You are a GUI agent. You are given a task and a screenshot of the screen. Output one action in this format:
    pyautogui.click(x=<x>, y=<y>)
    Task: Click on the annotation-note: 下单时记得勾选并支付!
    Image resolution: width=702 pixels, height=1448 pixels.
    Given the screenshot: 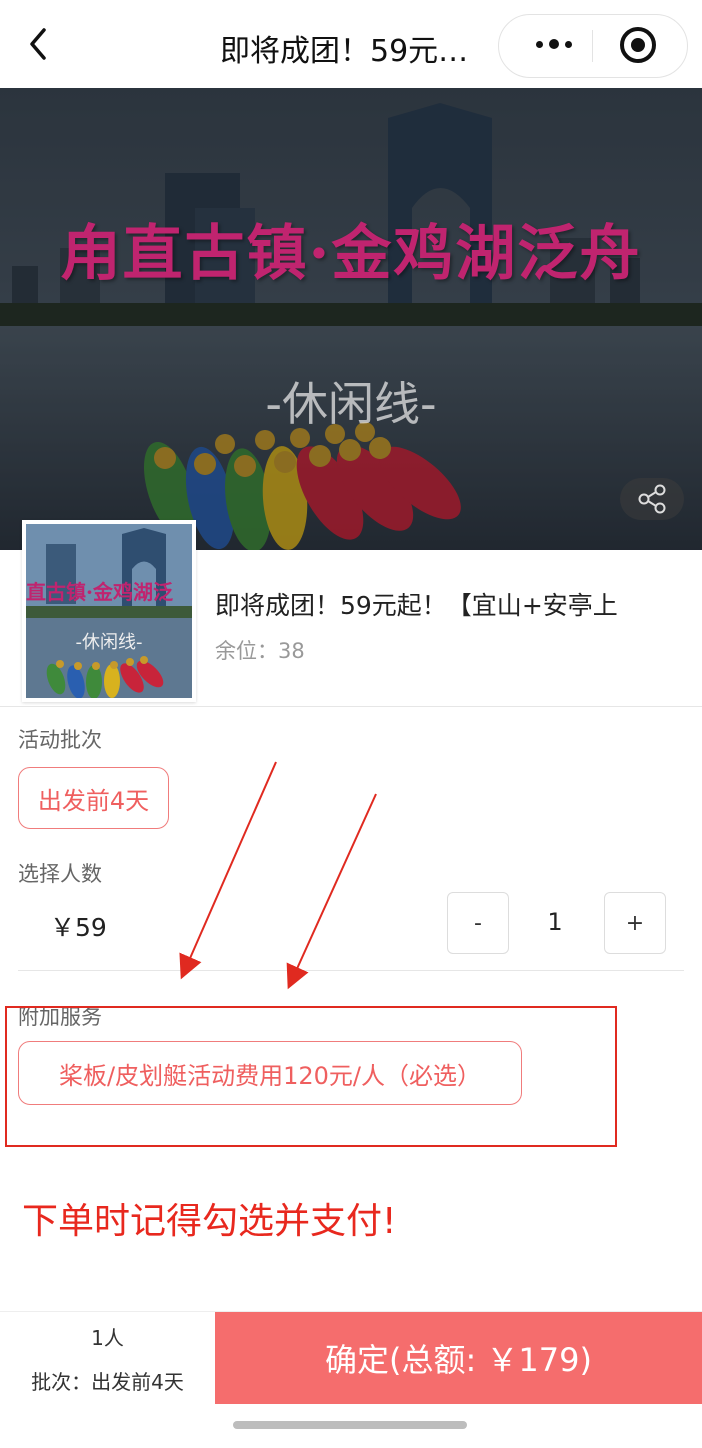 What is the action you would take?
    pyautogui.click(x=209, y=1221)
    